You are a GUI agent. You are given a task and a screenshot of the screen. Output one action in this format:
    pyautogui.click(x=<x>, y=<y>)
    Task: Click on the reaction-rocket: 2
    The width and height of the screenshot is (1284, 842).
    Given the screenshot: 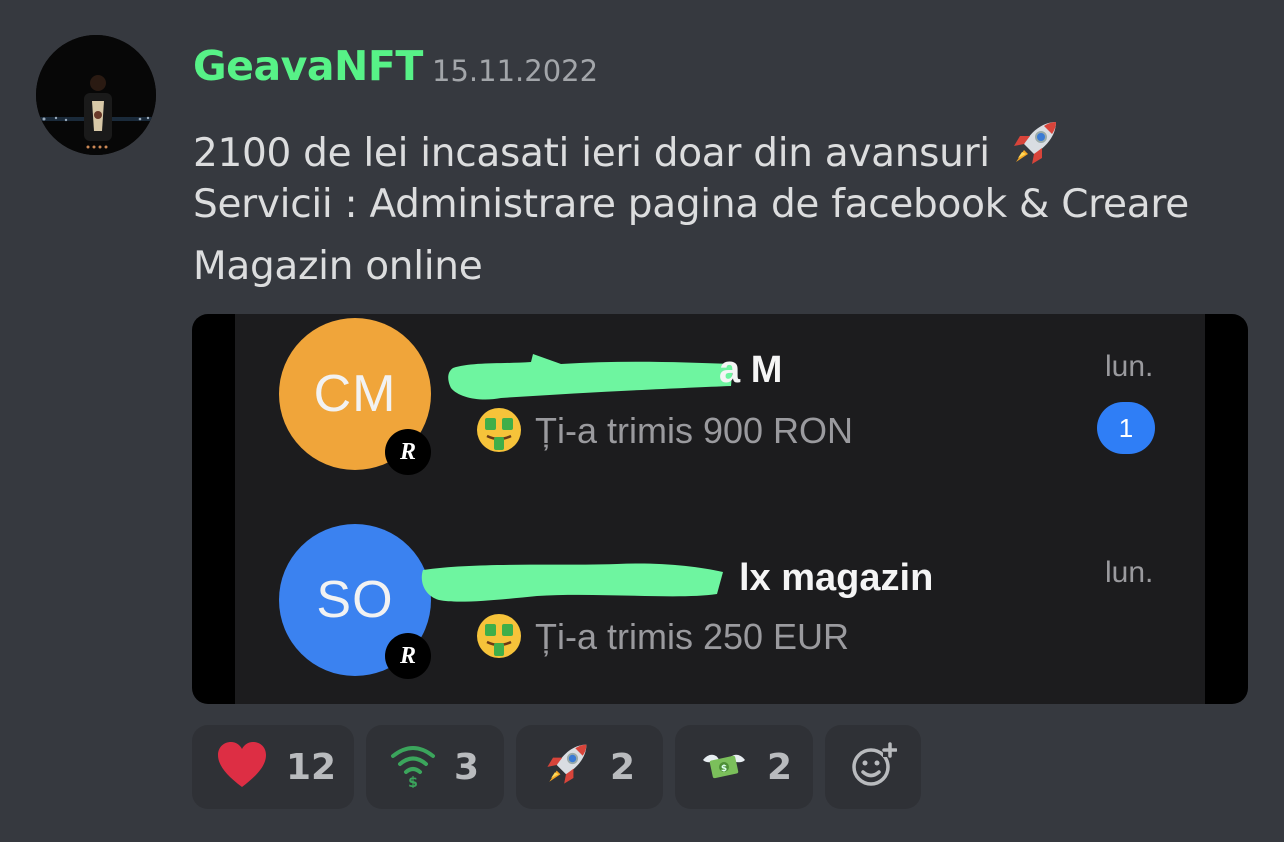 What is the action you would take?
    pyautogui.click(x=589, y=767)
    